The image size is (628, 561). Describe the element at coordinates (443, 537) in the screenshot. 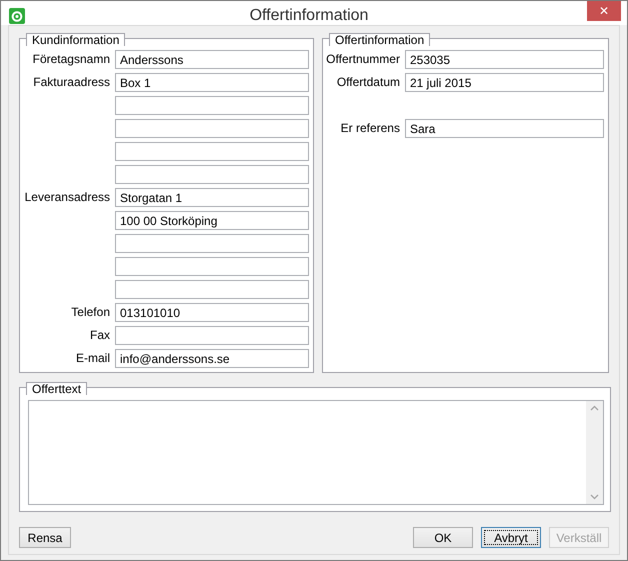

I see `dialog-button: OK` at that location.